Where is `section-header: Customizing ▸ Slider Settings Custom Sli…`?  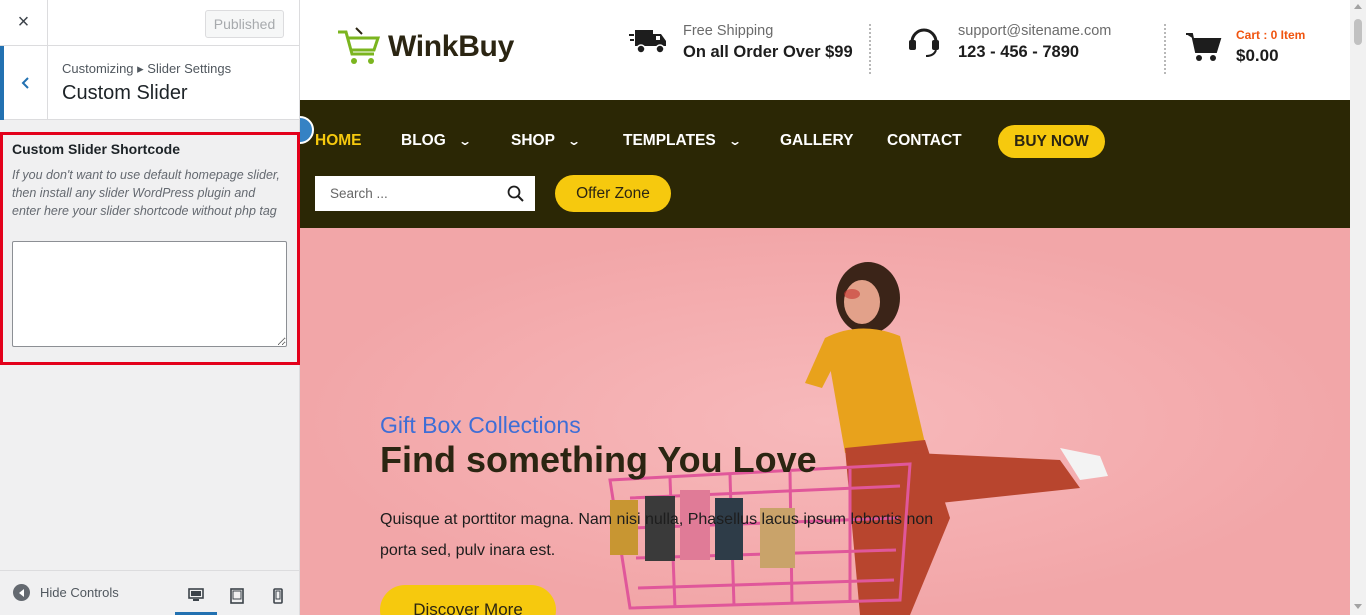
section-header: Customizing ▸ Slider Settings Custom Sli… is located at coordinates (149, 83).